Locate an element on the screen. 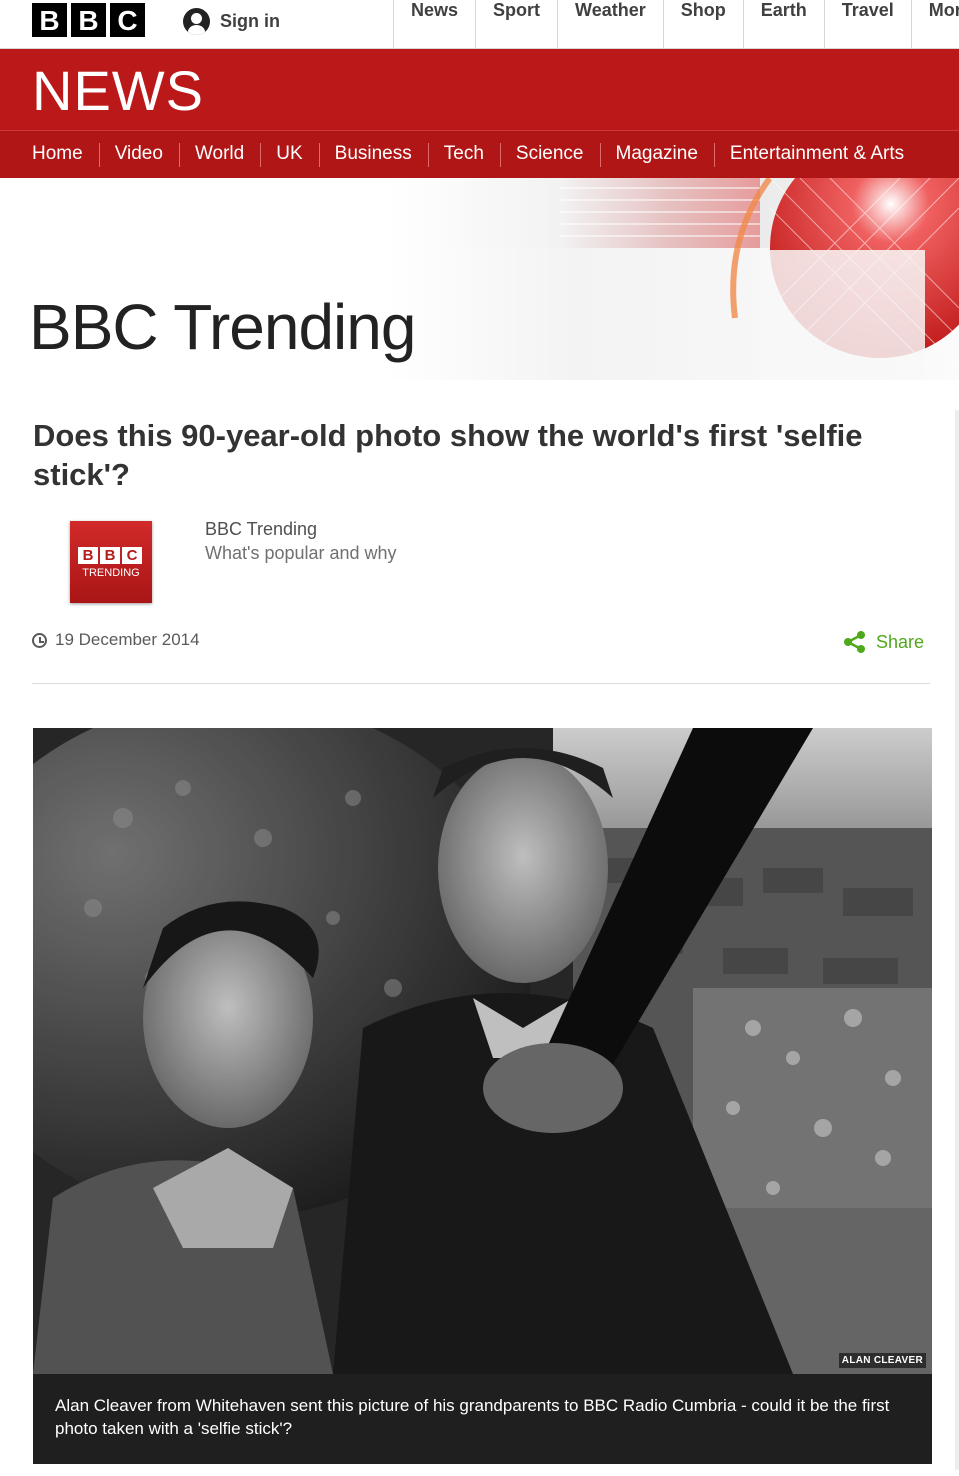  author-description: What's popular and why is located at coordinates (301, 553).